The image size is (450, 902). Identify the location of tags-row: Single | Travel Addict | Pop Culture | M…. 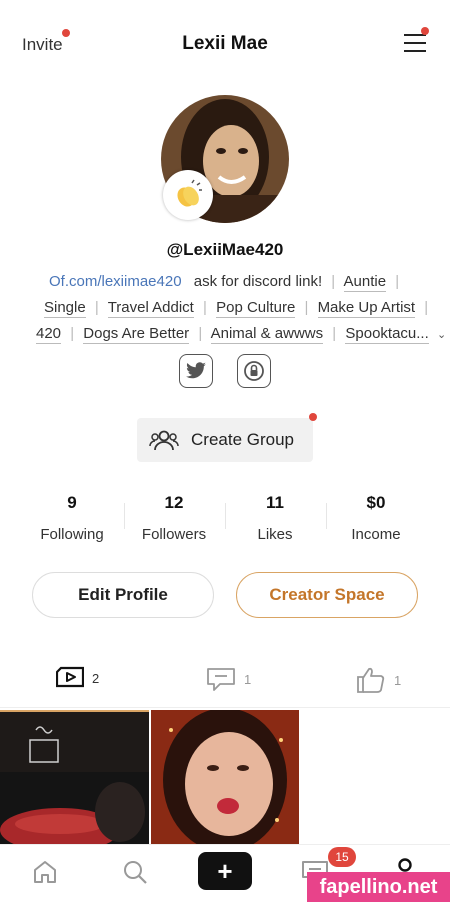
(244, 308).